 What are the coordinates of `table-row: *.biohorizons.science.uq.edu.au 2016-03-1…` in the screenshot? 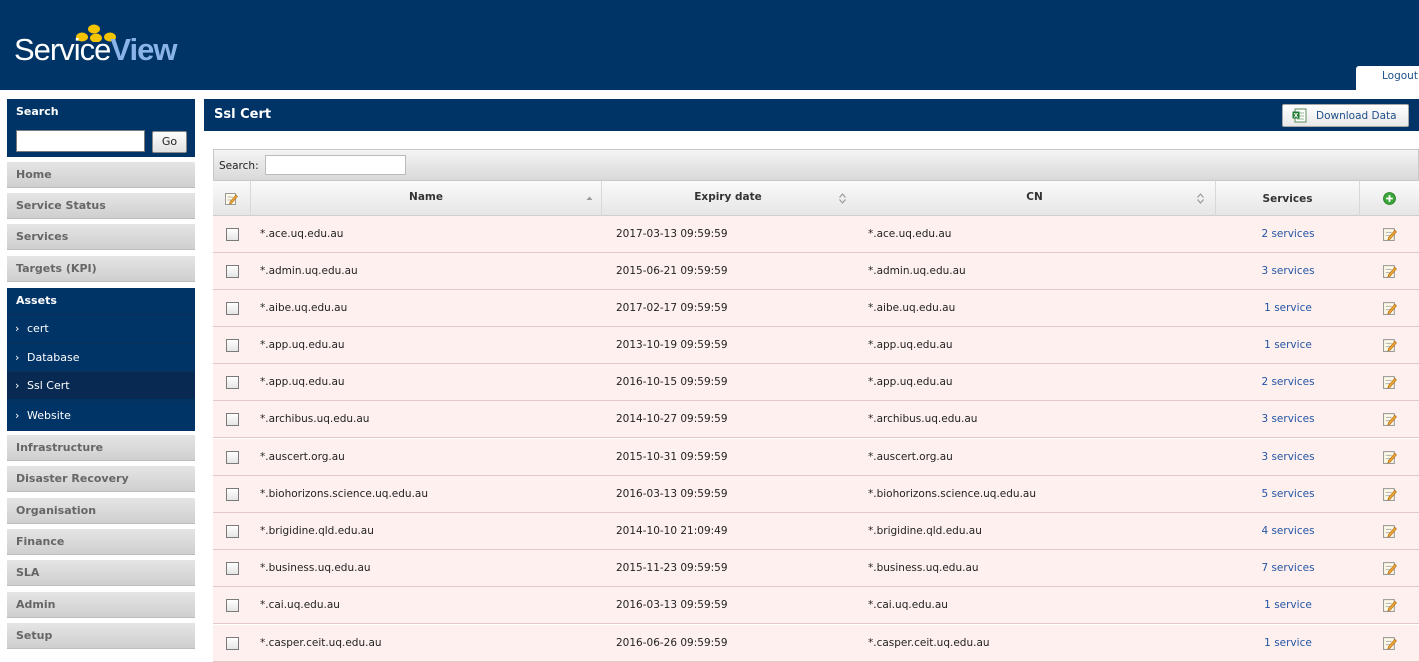 It's located at (816, 494).